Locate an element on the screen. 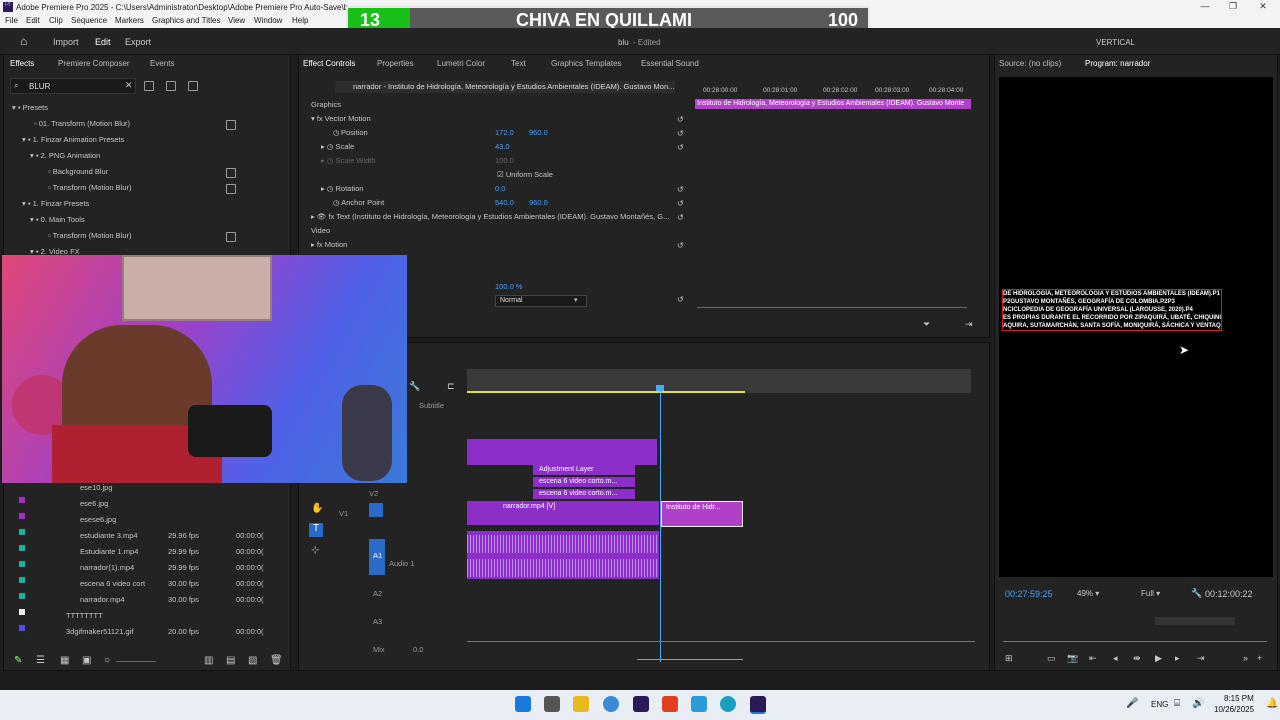 Image resolution: width=1280 pixels, height=720 pixels. adjustment-layer-clip: Adjustment Layer is located at coordinates (584, 470).